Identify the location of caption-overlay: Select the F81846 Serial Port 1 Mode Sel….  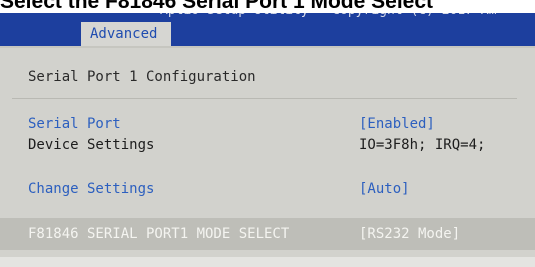
(267, 6).